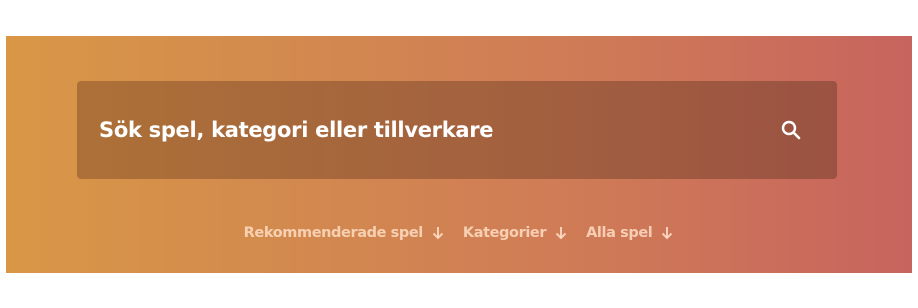 The width and height of the screenshot is (918, 308). What do you see at coordinates (434, 130) in the screenshot?
I see `search-input` at bounding box center [434, 130].